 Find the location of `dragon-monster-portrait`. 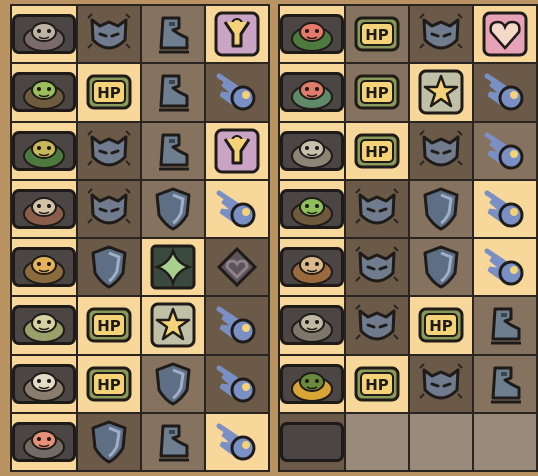

dragon-monster-portrait is located at coordinates (312, 92).